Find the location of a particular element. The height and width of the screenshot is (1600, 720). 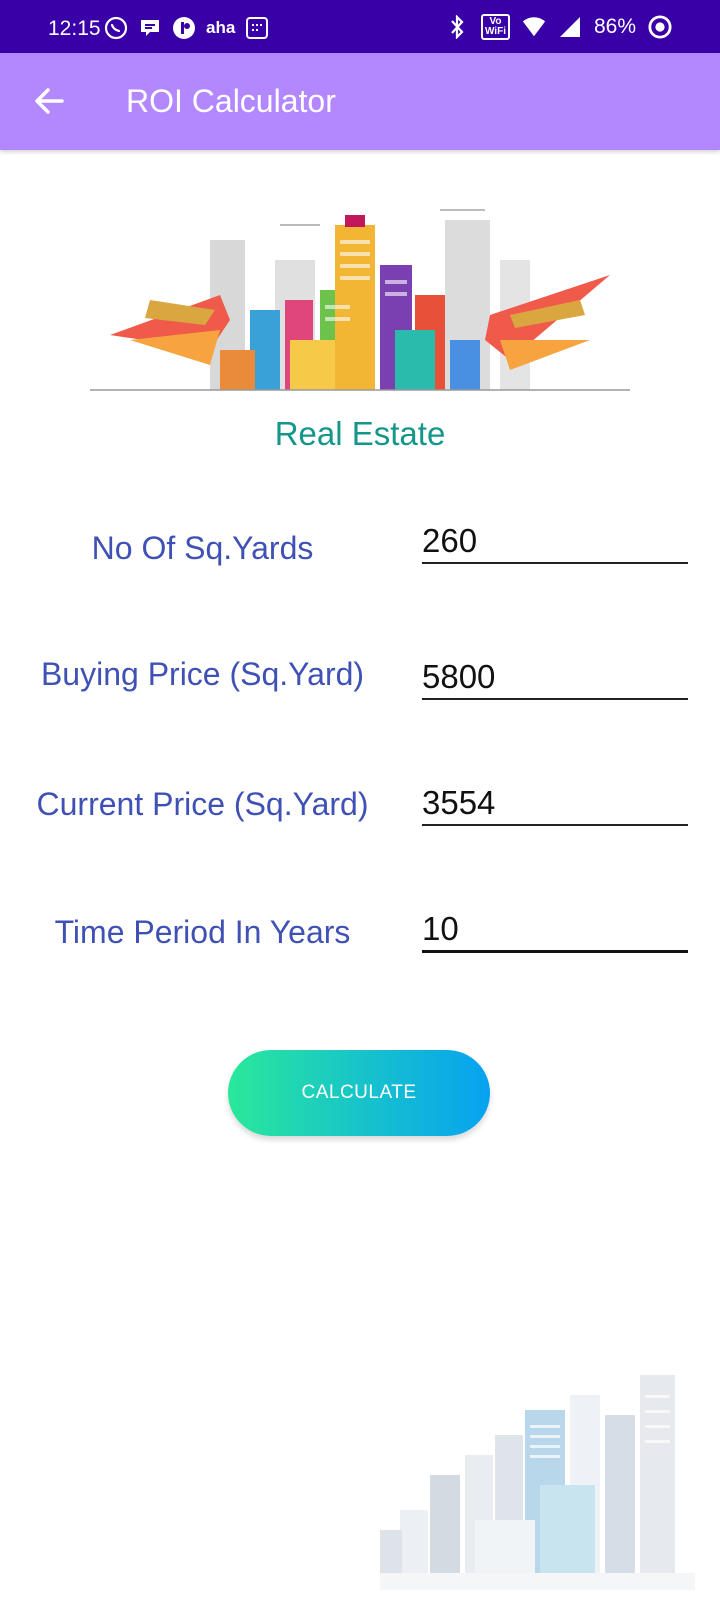

sq-yards-field is located at coordinates (555, 542).